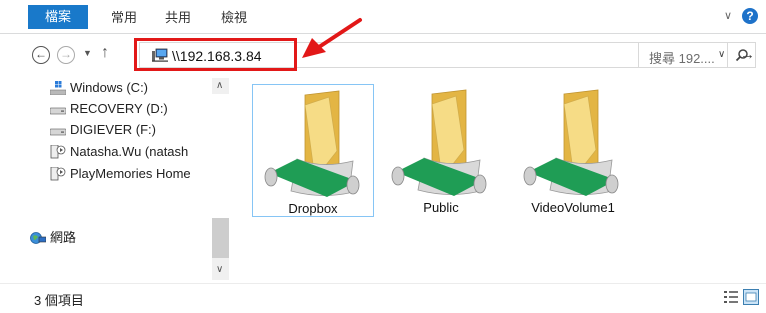 Image resolution: width=766 pixels, height=313 pixels. Describe the element at coordinates (220, 156) in the screenshot. I see `scrollbar-track` at that location.